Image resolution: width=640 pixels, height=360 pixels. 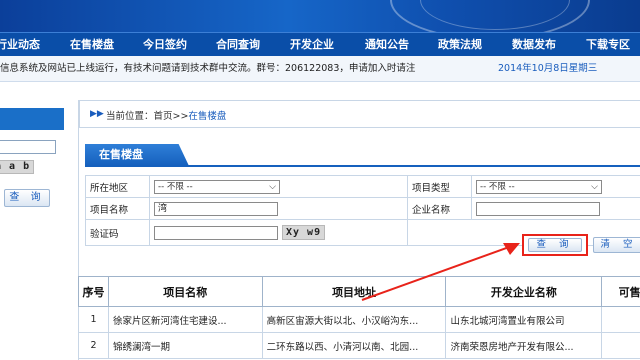 I want to click on column-header: 项目地址, so click(x=354, y=291).